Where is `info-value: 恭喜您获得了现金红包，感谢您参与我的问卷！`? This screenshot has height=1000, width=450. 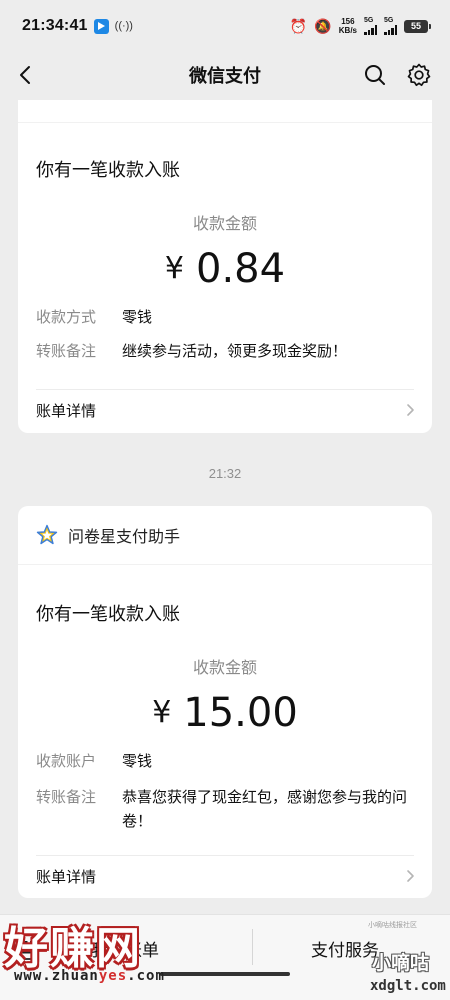 info-value: 恭喜您获得了现金红包，感谢您参与我的问卷！ is located at coordinates (265, 809).